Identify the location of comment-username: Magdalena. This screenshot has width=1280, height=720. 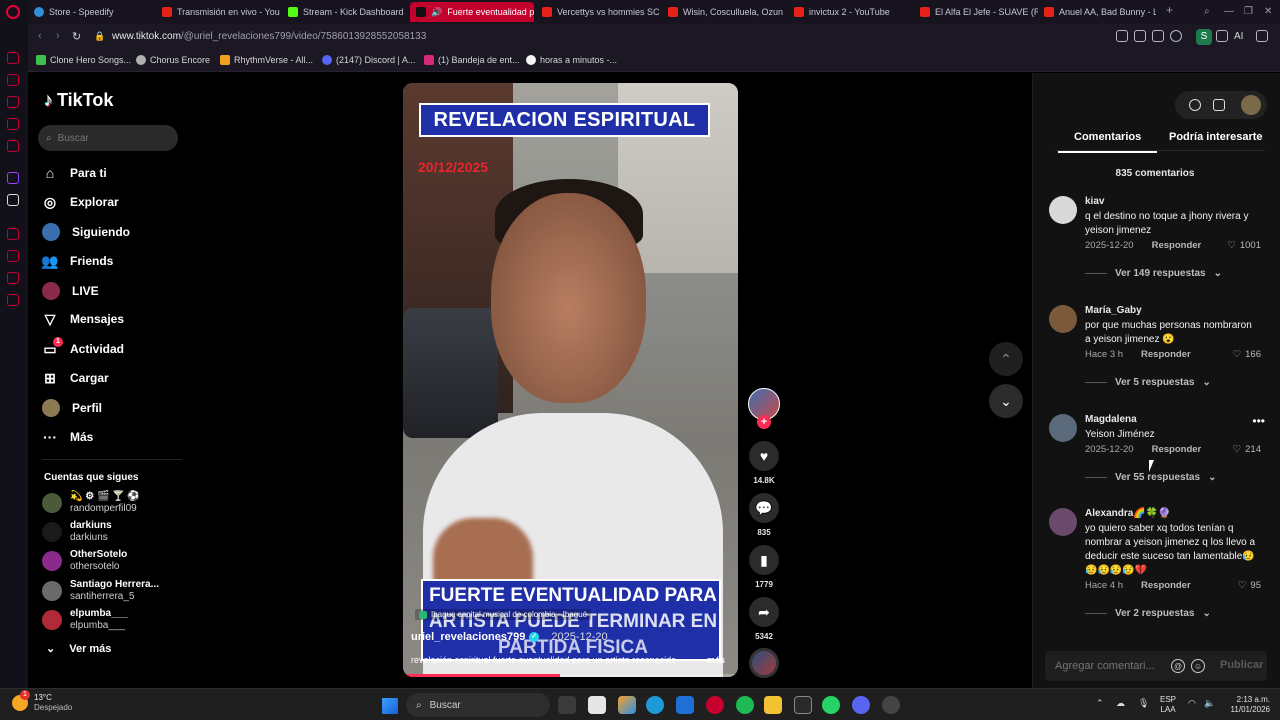
(1111, 419).